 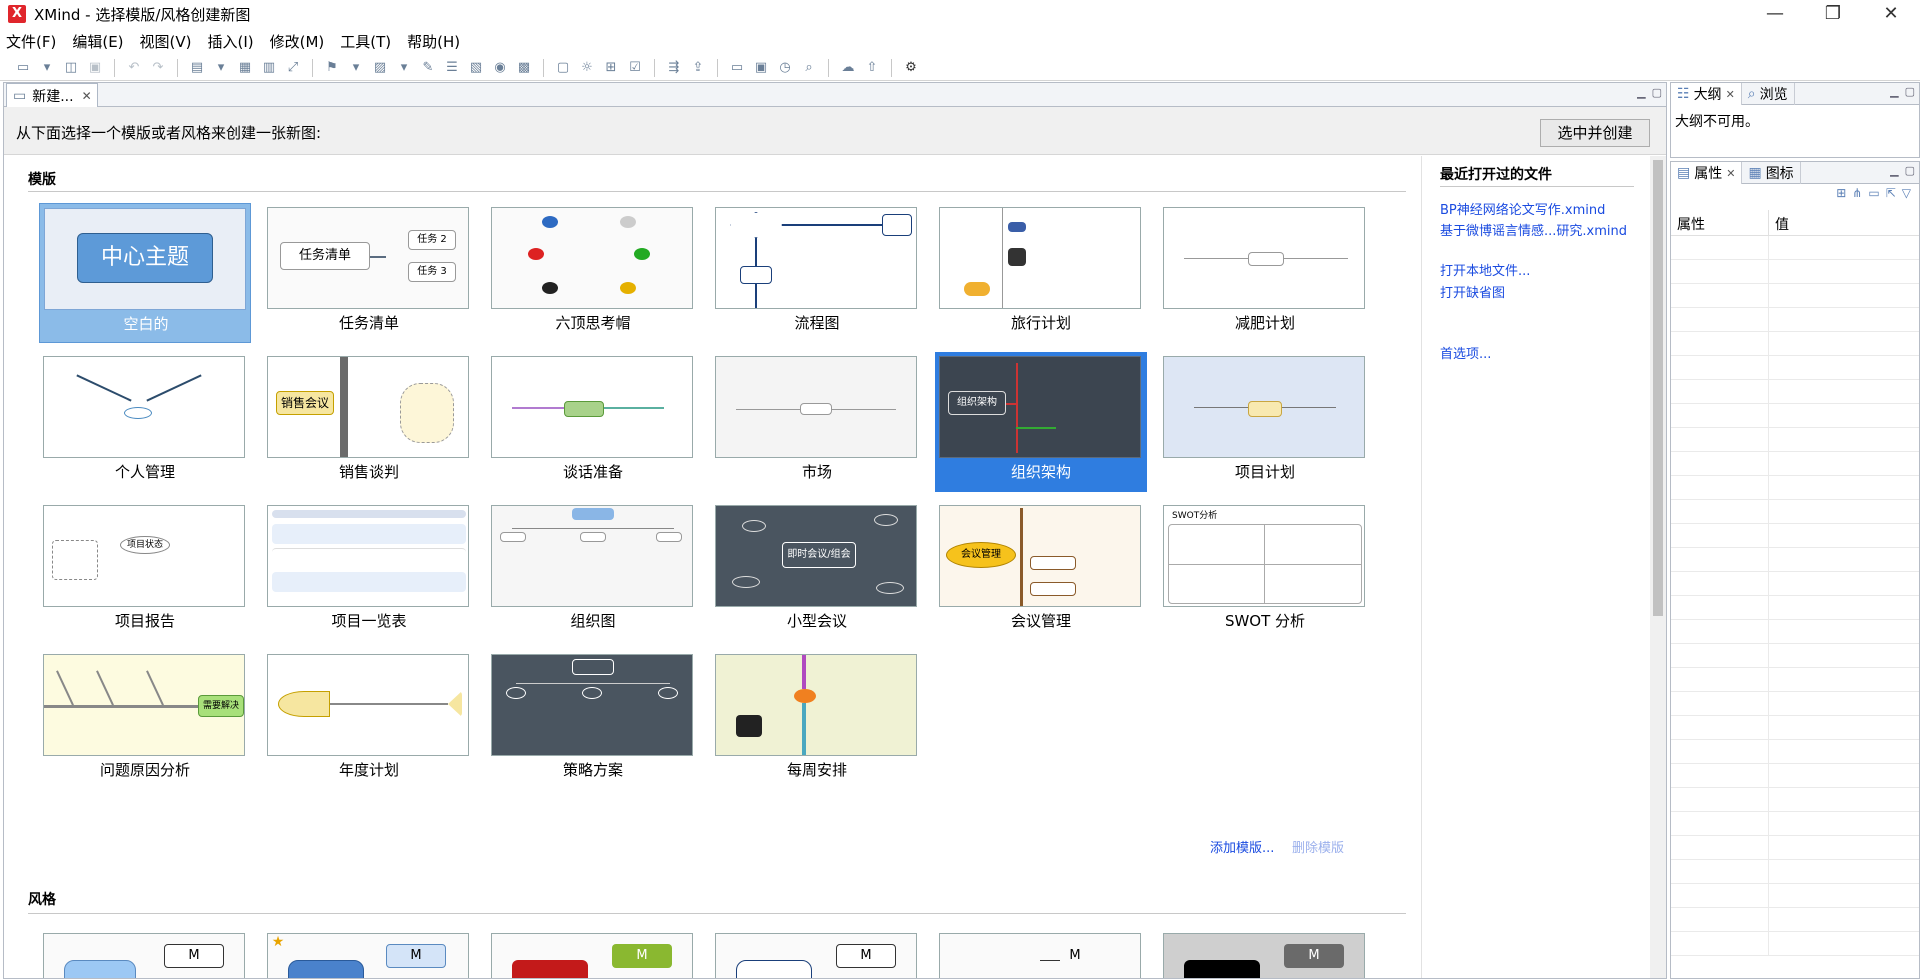 I want to click on tab-outline: ☷ 大纲 ✕, so click(x=1706, y=94).